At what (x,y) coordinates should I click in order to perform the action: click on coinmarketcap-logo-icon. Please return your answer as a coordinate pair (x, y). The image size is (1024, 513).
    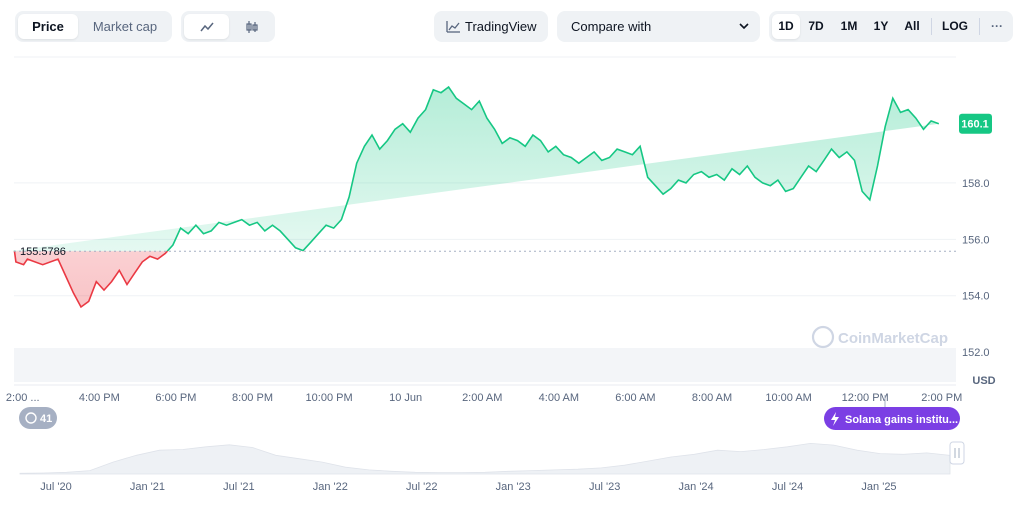
    Looking at the image, I should click on (823, 337).